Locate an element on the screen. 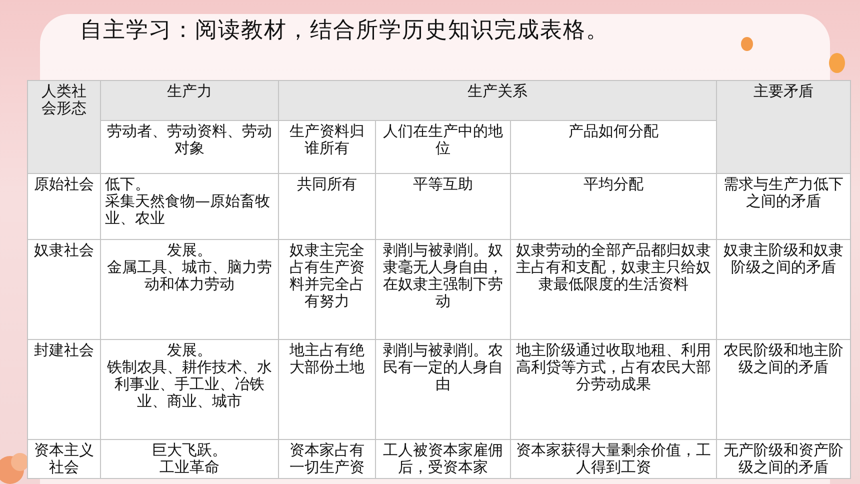 The width and height of the screenshot is (860, 484). table-cell: 资本家占有一切生产资 is located at coordinates (327, 459).